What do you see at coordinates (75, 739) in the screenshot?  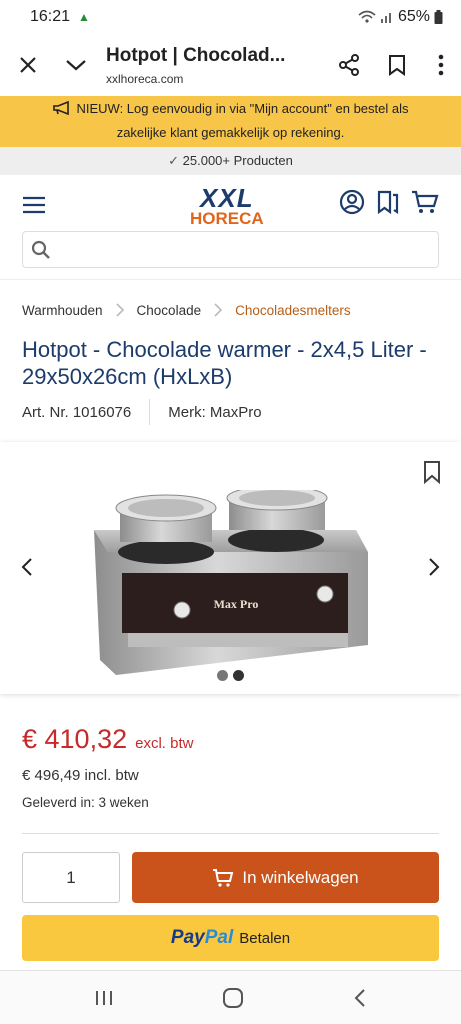 I see `price-excl-value: € 410,32` at bounding box center [75, 739].